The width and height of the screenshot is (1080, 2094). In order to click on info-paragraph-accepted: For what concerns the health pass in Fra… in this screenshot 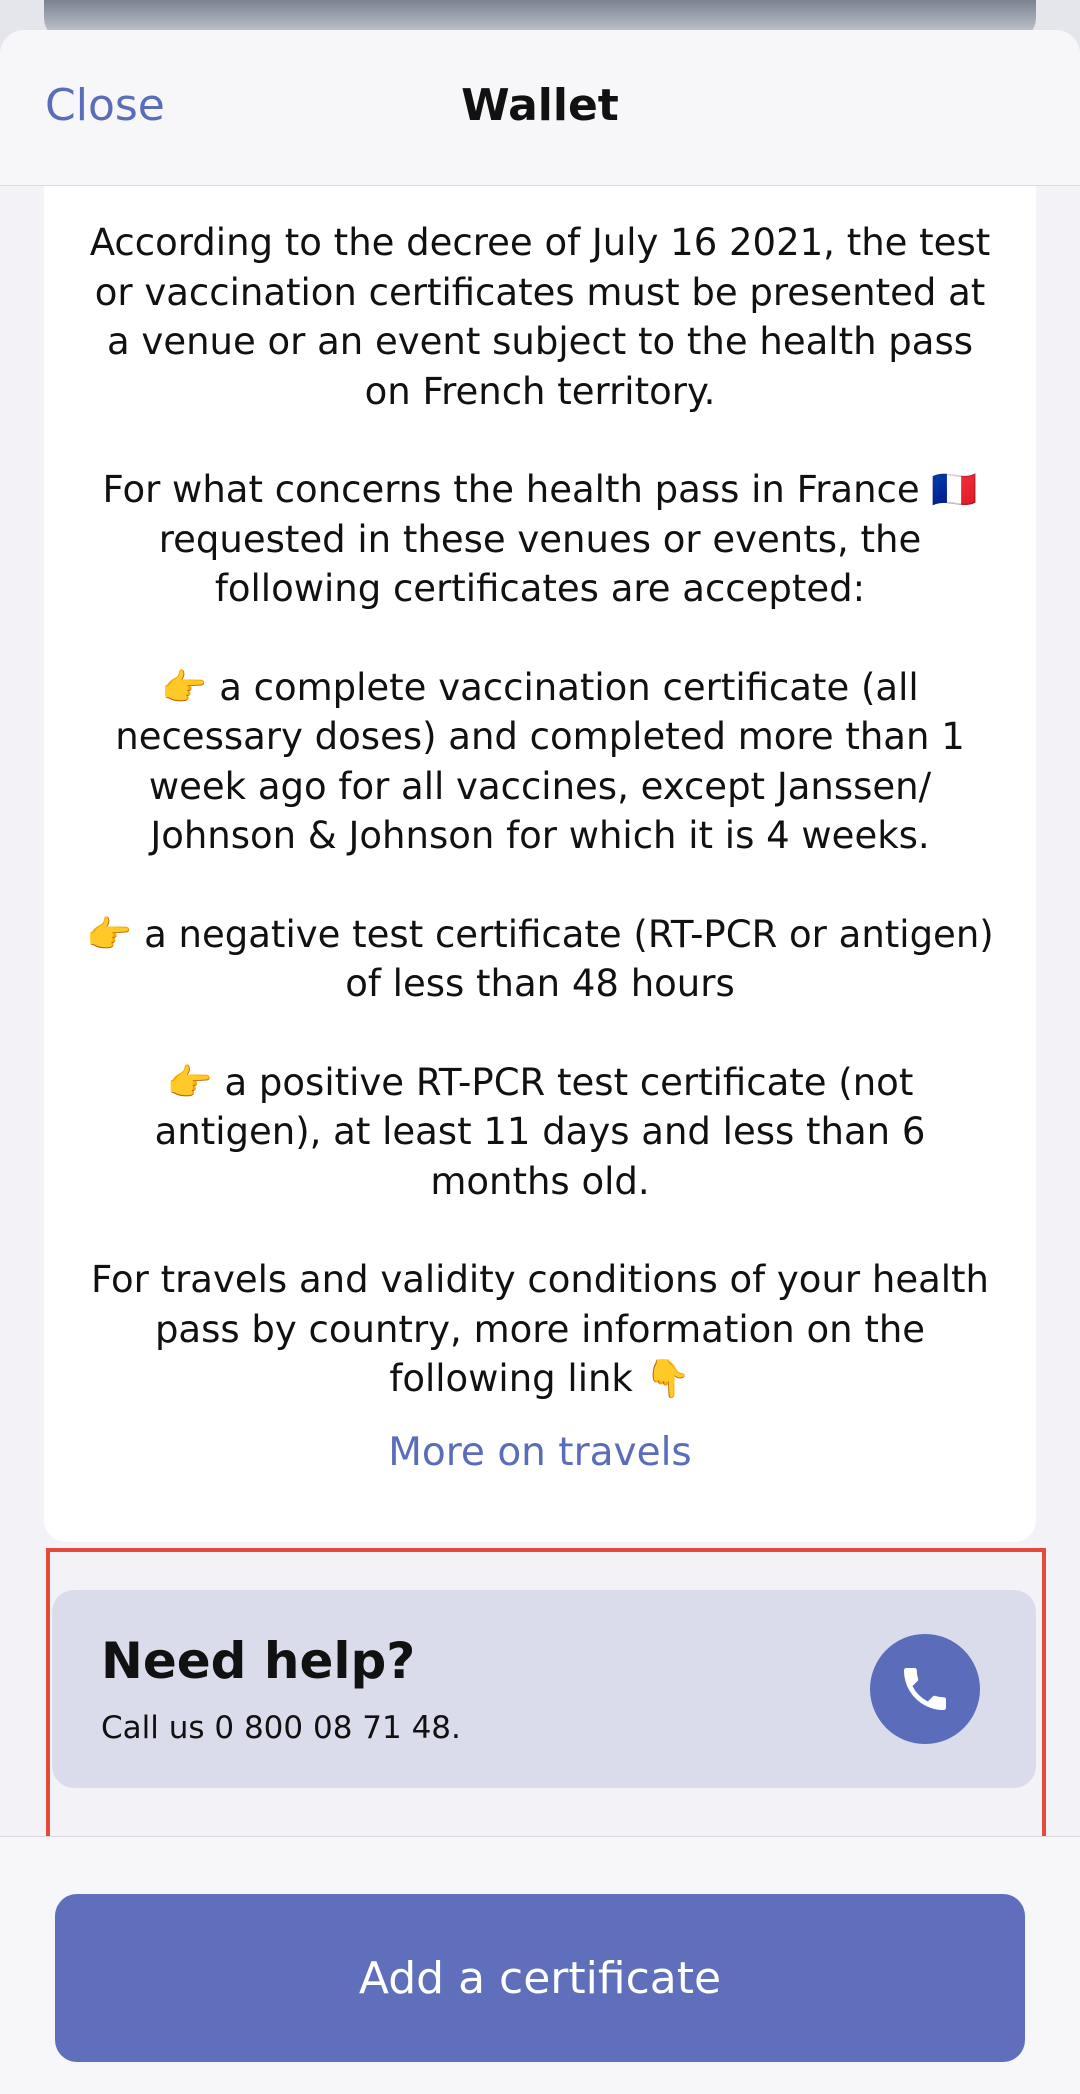, I will do `click(540, 539)`.